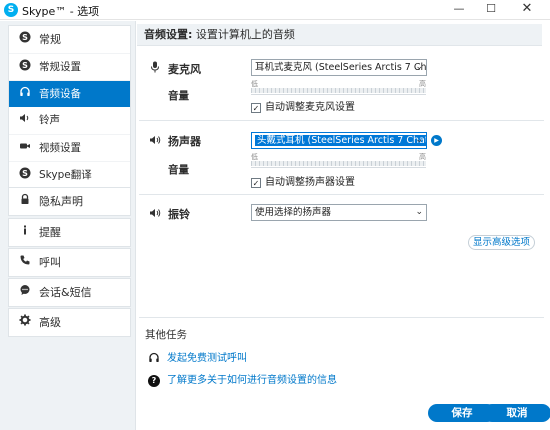  Describe the element at coordinates (527, 10) in the screenshot. I see `close-button: ✕` at that location.